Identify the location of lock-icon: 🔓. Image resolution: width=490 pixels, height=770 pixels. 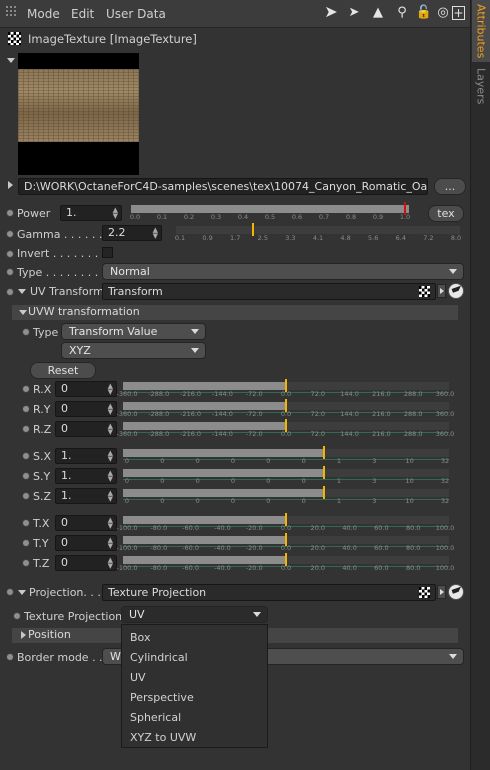
(424, 12).